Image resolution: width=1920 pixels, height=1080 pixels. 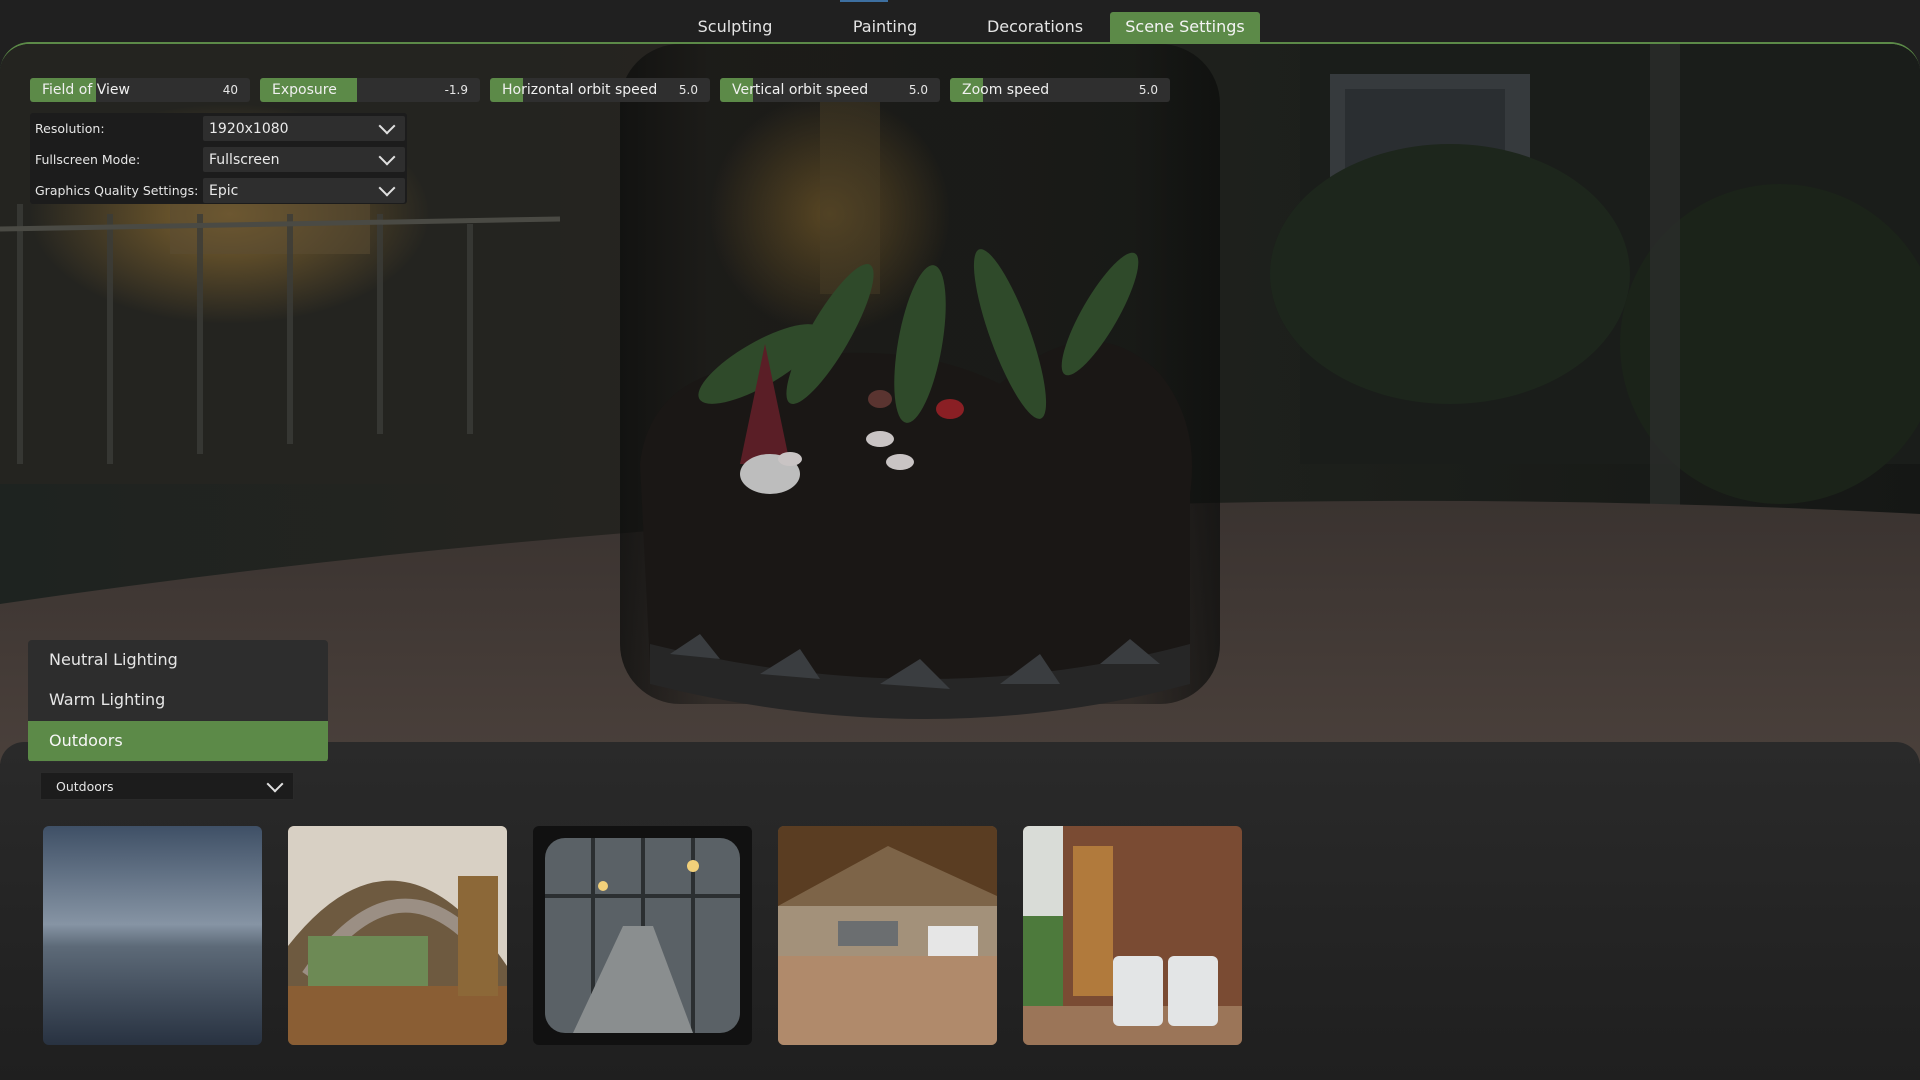 I want to click on preset-neutral-lighting: Neutral Lighting, so click(x=178, y=660).